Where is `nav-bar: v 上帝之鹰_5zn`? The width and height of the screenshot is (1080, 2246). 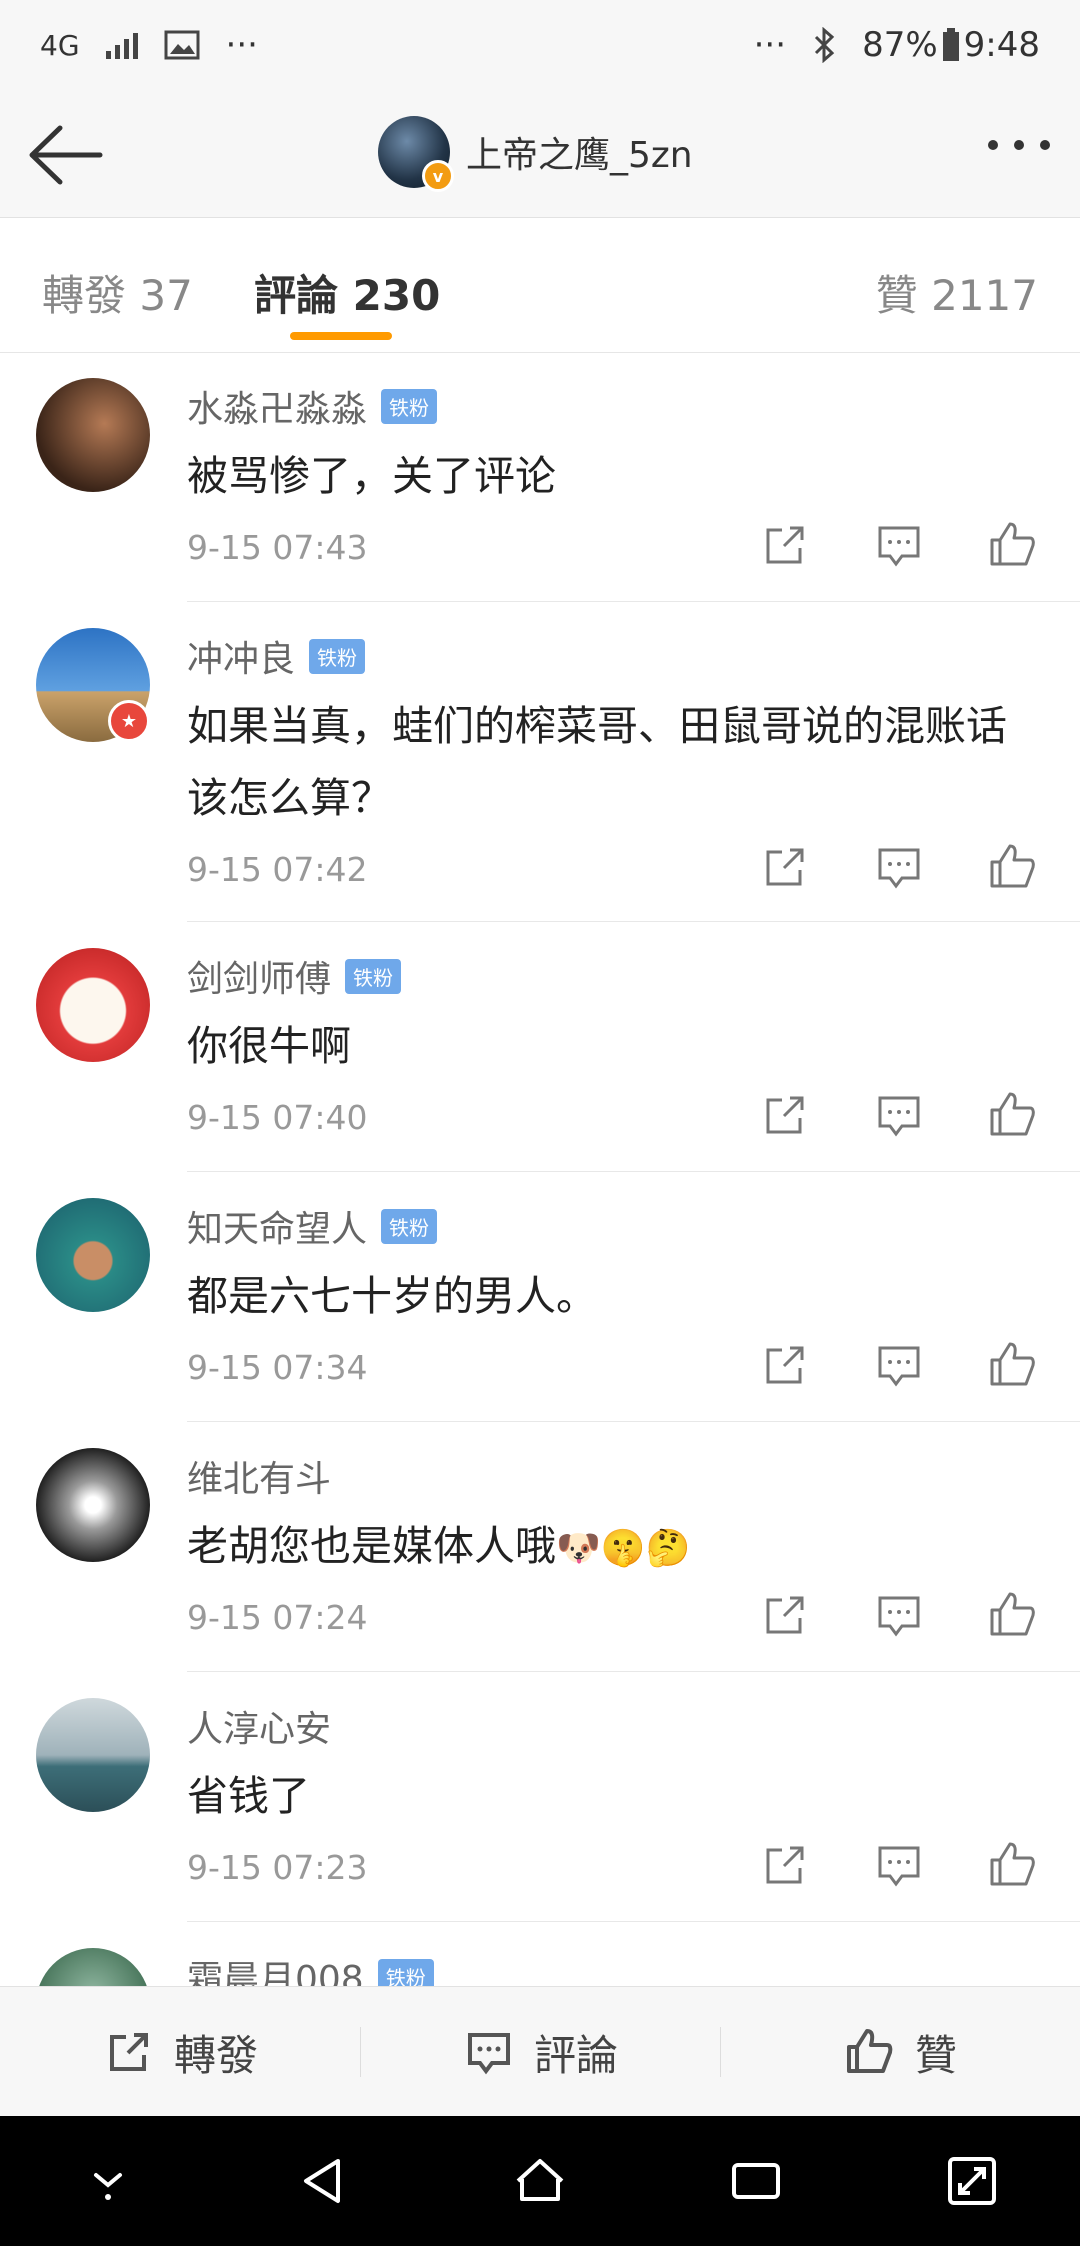 nav-bar: v 上帝之鹰_5zn is located at coordinates (540, 154).